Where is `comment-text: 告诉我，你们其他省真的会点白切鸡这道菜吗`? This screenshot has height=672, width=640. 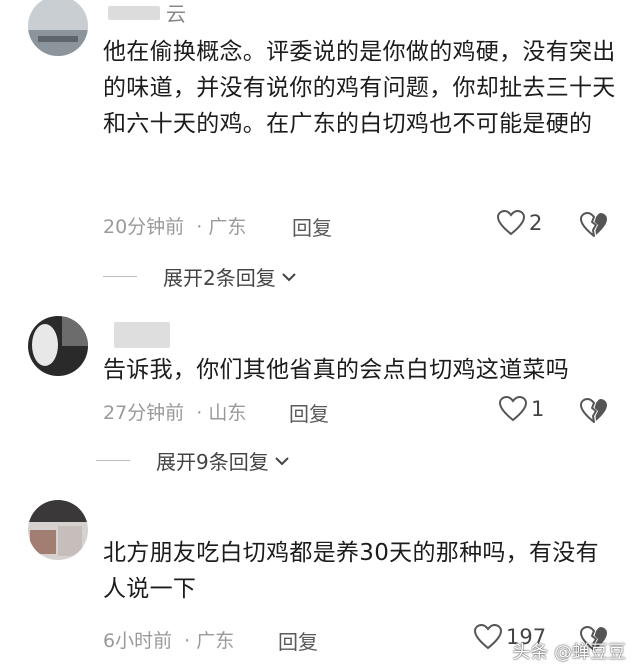
comment-text: 告诉我，你们其他省真的会点白切鸡这道菜吗 is located at coordinates (336, 370).